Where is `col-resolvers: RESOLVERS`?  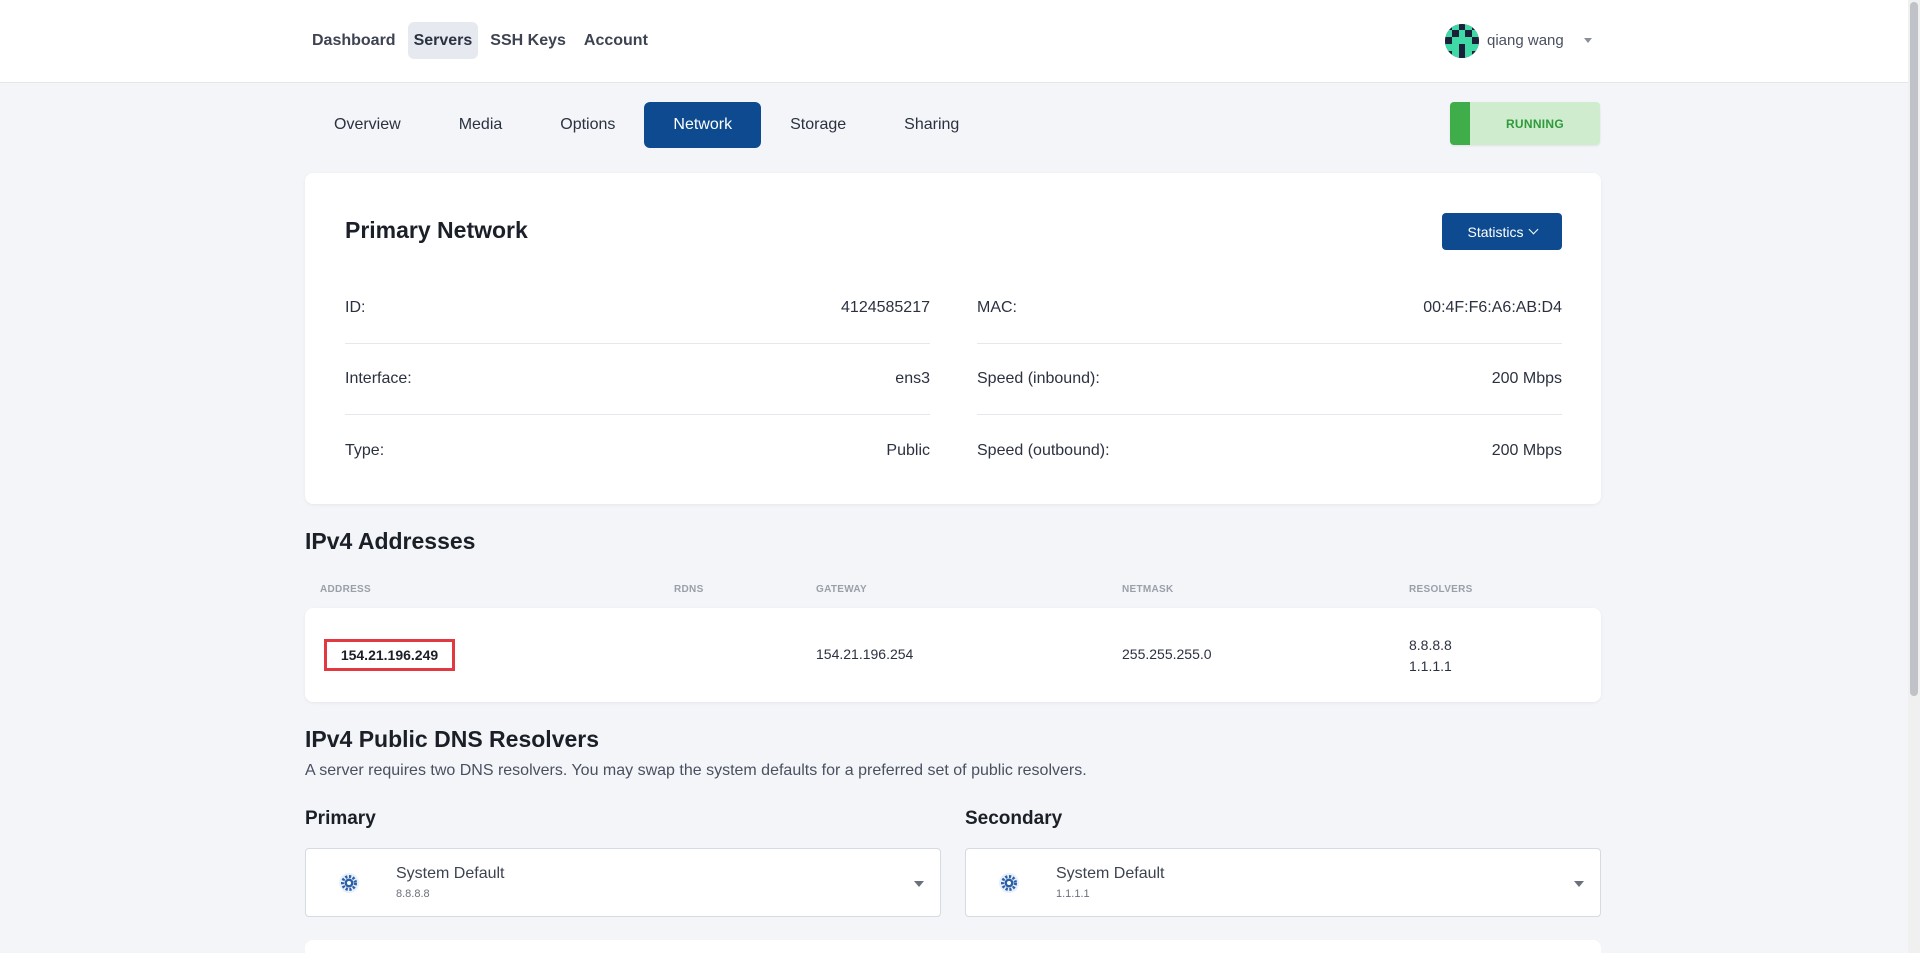 col-resolvers: RESOLVERS is located at coordinates (1441, 589).